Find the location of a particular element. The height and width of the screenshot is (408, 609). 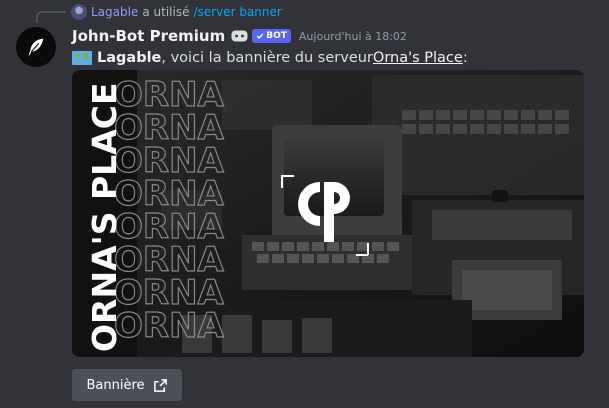

reply-action-text: a utilisé is located at coordinates (166, 12).